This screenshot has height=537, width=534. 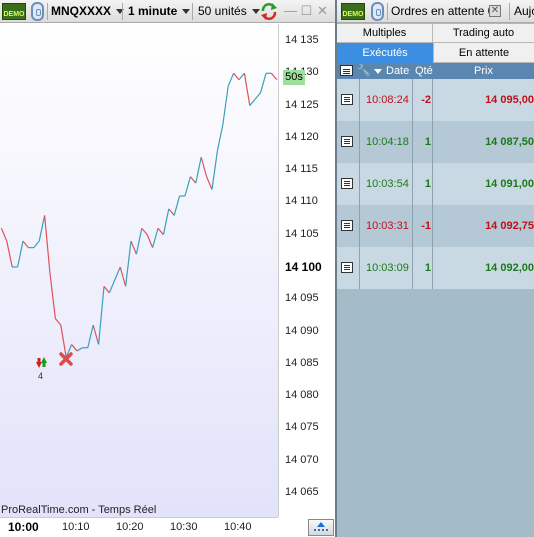 I want to click on pending-orders-label: Ordres en attente 0, so click(x=442, y=11).